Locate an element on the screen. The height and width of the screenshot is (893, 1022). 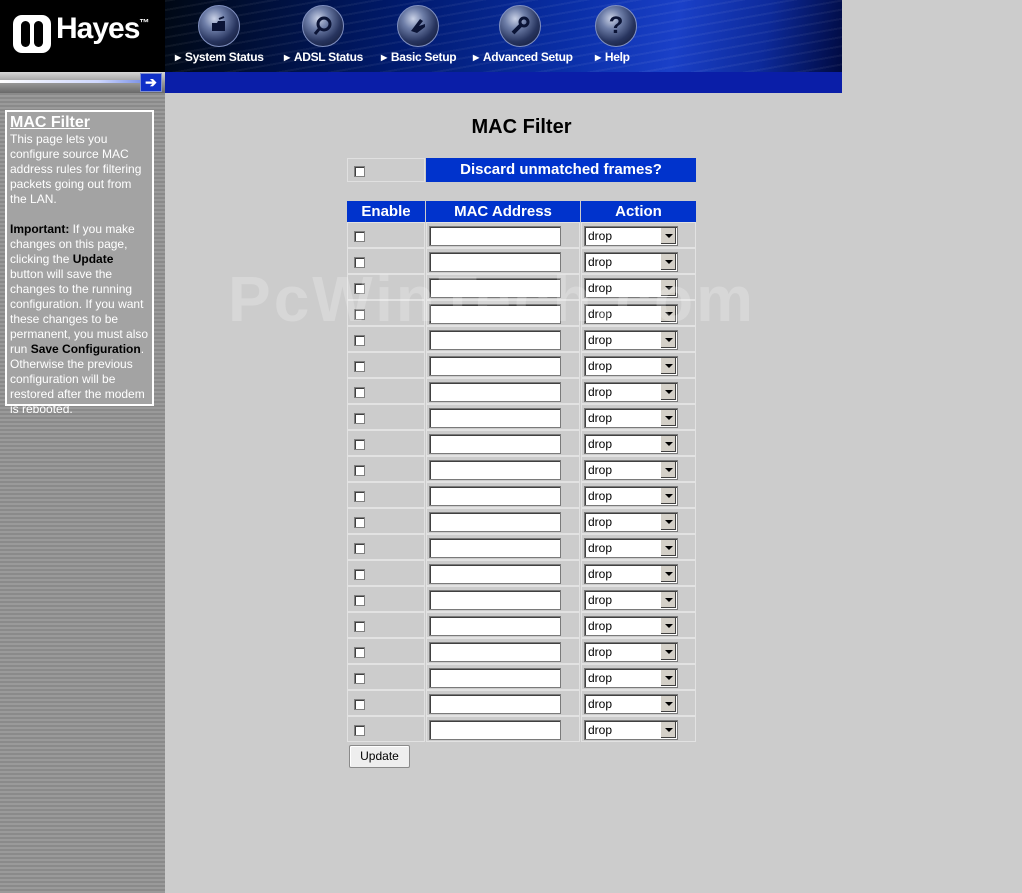
wrench-icon is located at coordinates (520, 26).